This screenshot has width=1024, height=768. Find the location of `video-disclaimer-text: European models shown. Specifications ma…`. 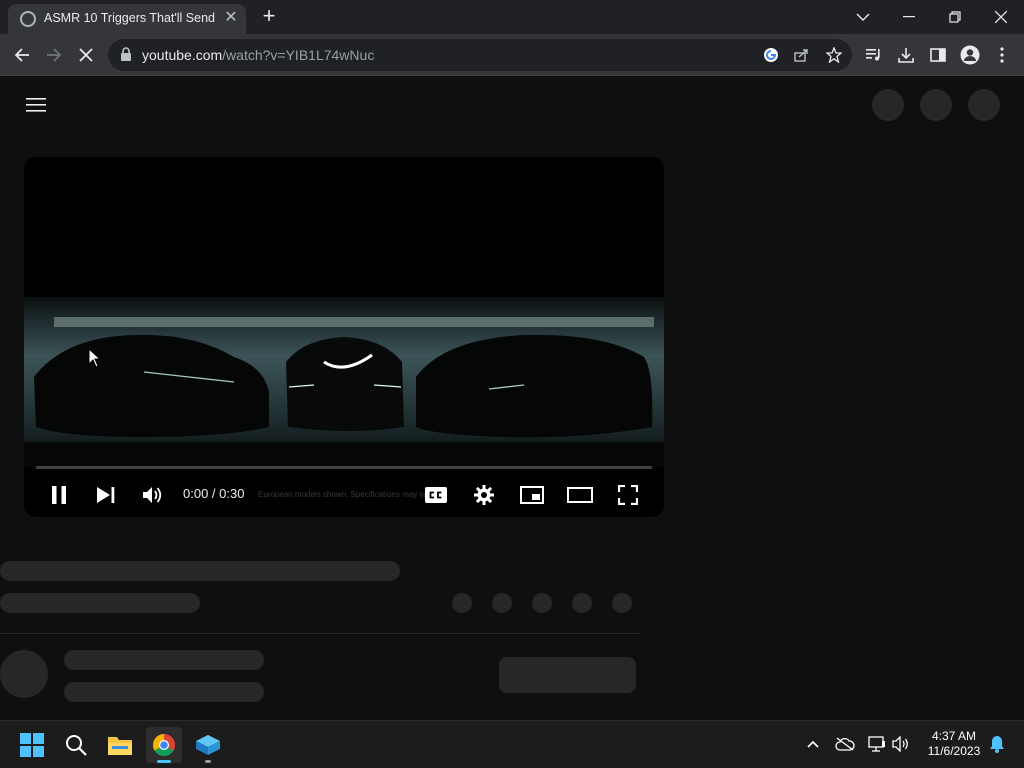

video-disclaimer-text: European models shown. Specifications ma… is located at coordinates (347, 494).